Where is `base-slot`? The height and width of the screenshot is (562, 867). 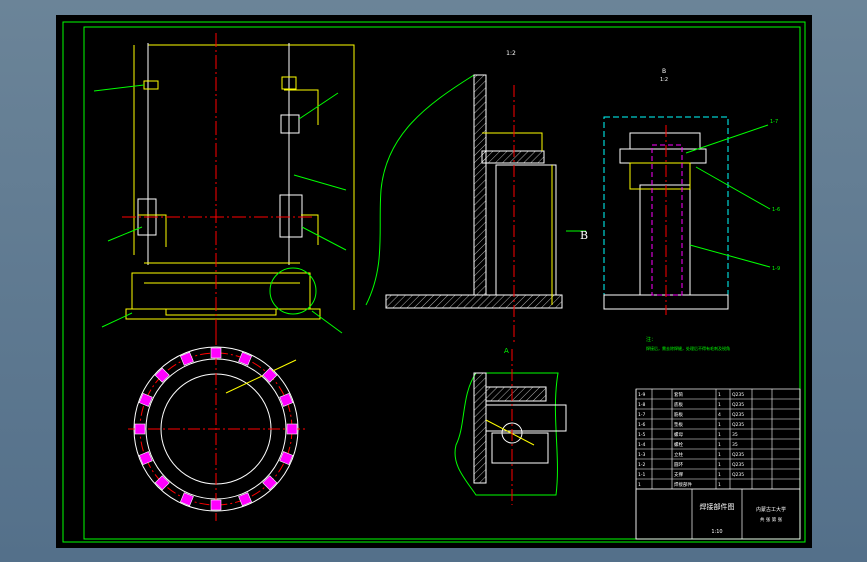
base-slot is located at coordinates (221, 312).